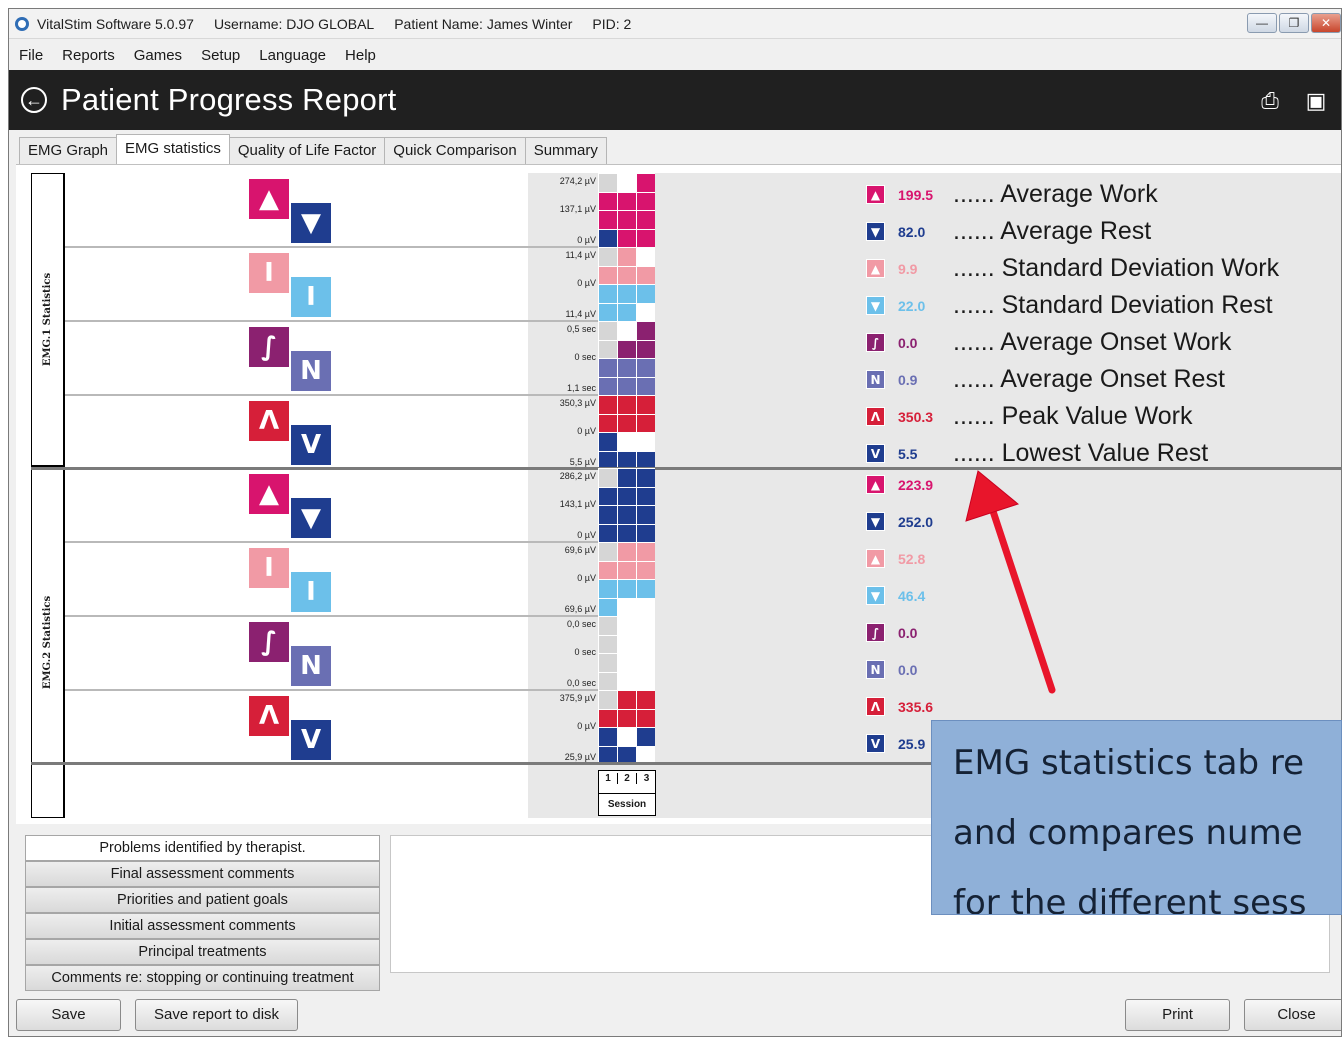 The height and width of the screenshot is (1037, 1342). I want to click on emg2-metric-value: 223.9, so click(916, 484).